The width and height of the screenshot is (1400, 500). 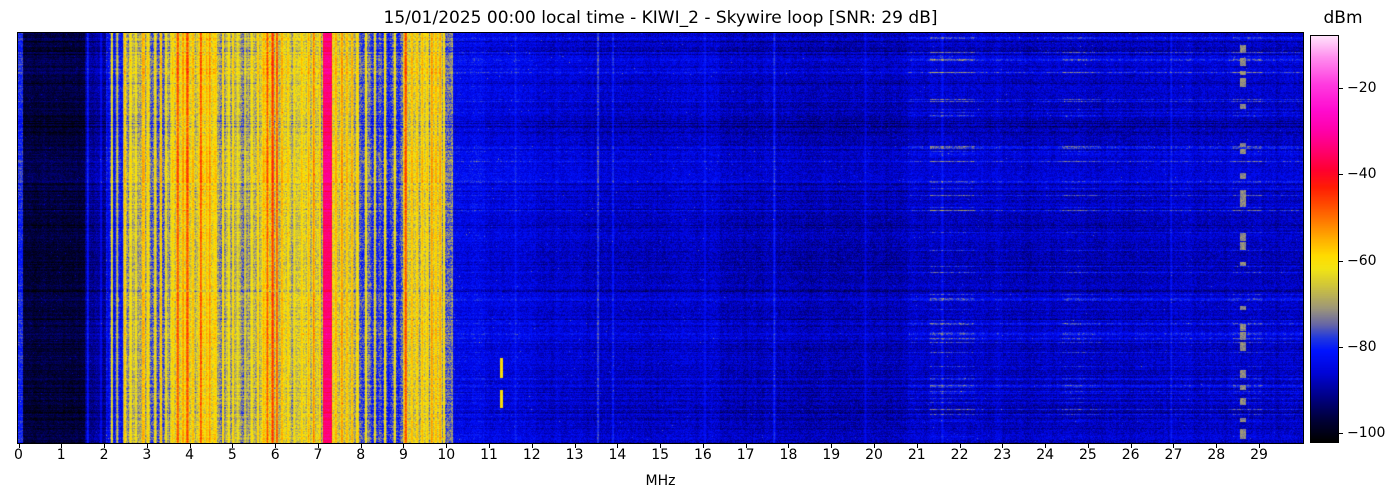 I want to click on x-tick-label: 6, so click(x=275, y=455).